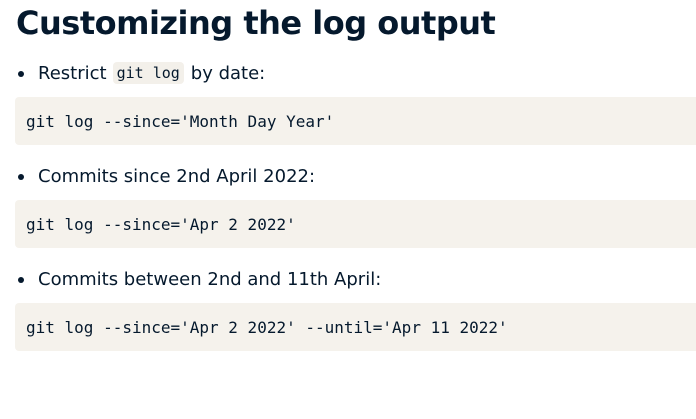 Image resolution: width=696 pixels, height=419 pixels. What do you see at coordinates (148, 73) in the screenshot?
I see `inline-code: git log` at bounding box center [148, 73].